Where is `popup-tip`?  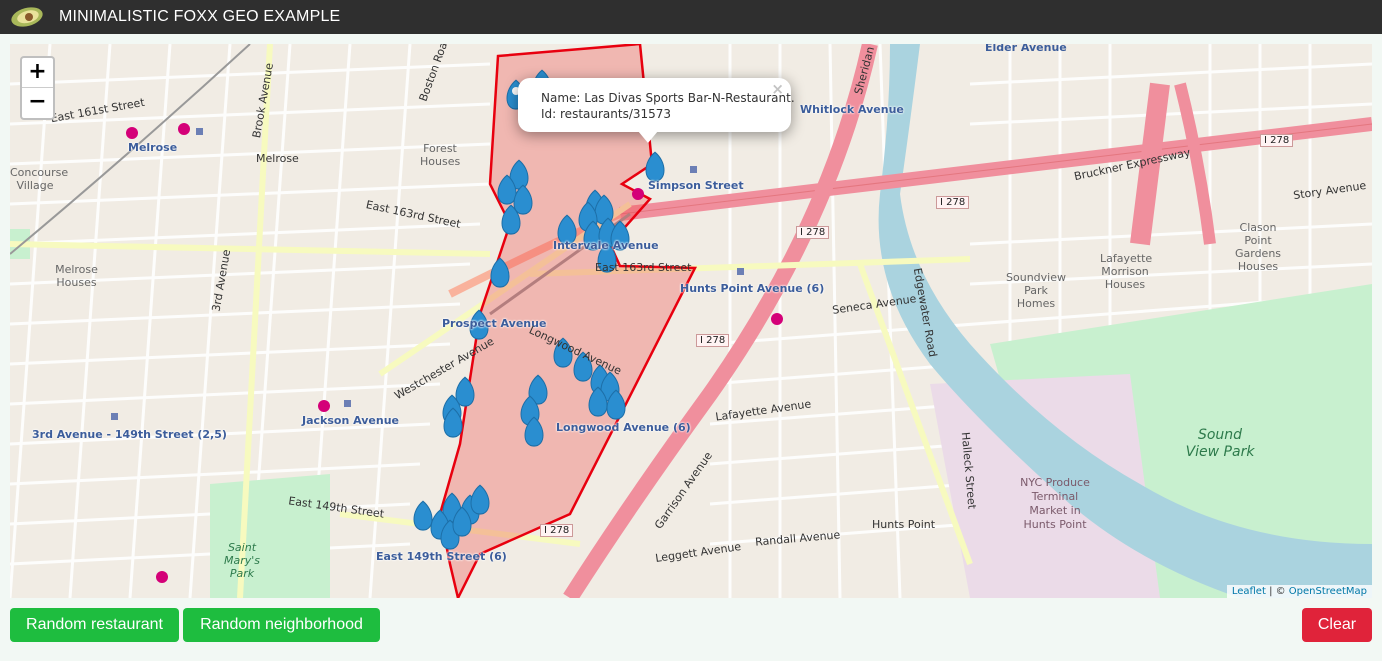
popup-tip is located at coordinates (648, 137).